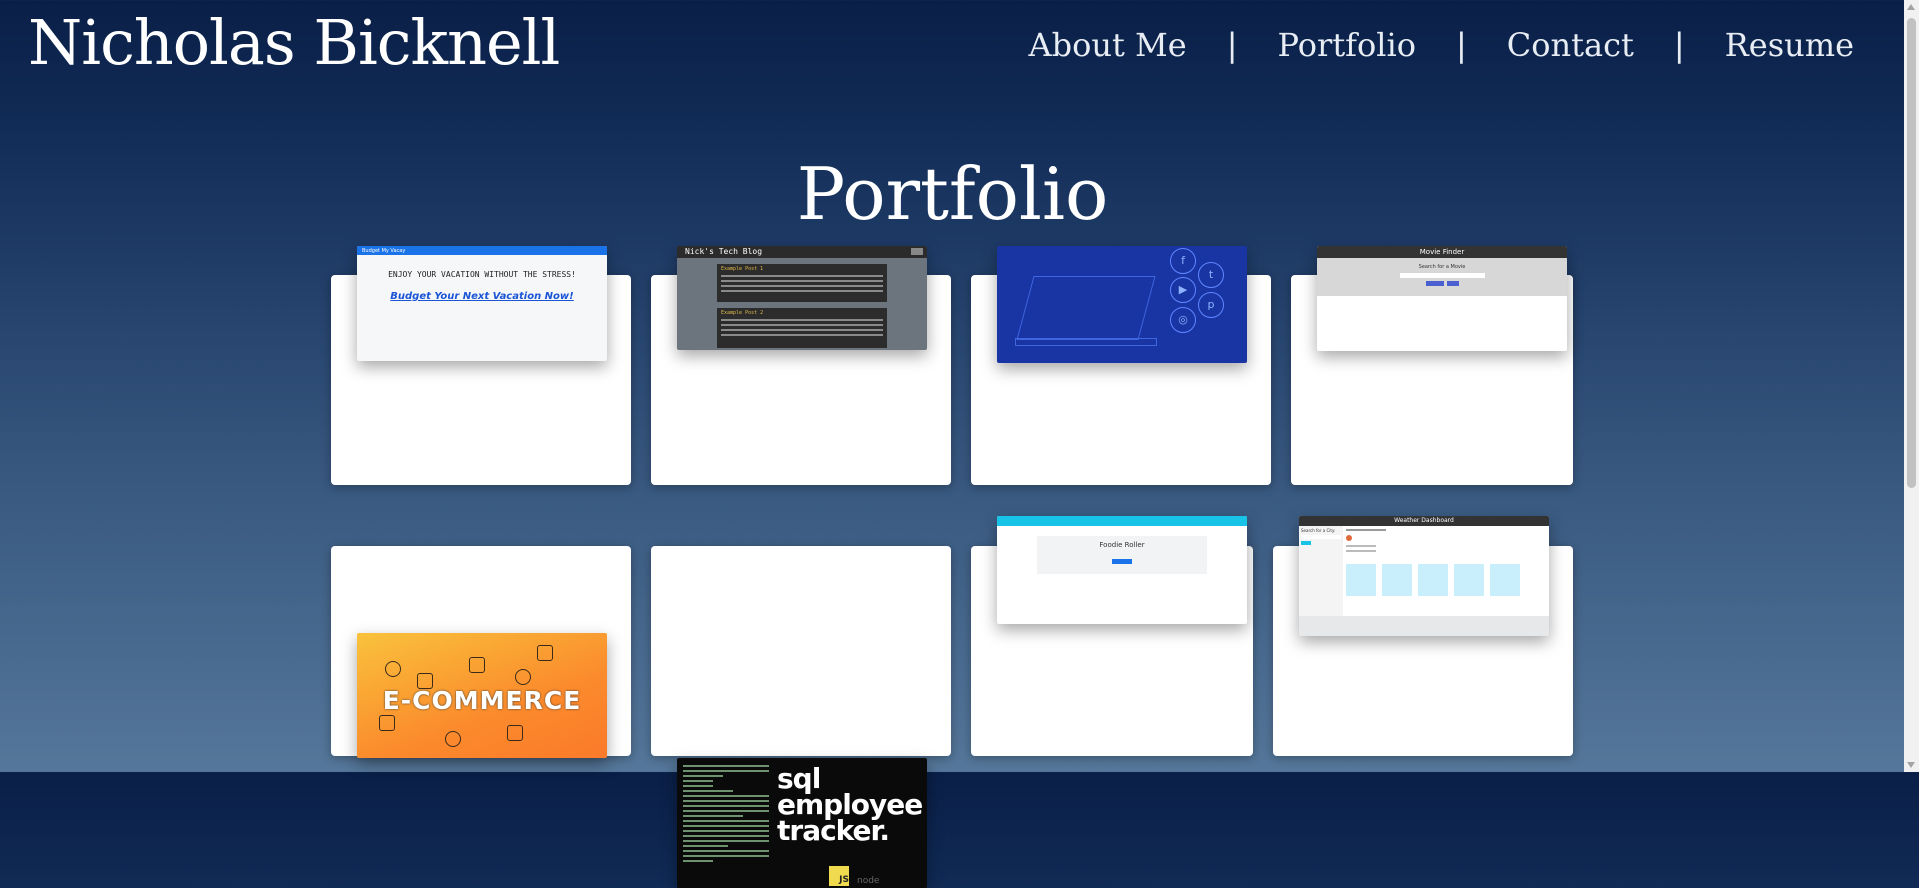 This screenshot has height=888, width=1919. I want to click on post-title: Example Post 1, so click(742, 269).